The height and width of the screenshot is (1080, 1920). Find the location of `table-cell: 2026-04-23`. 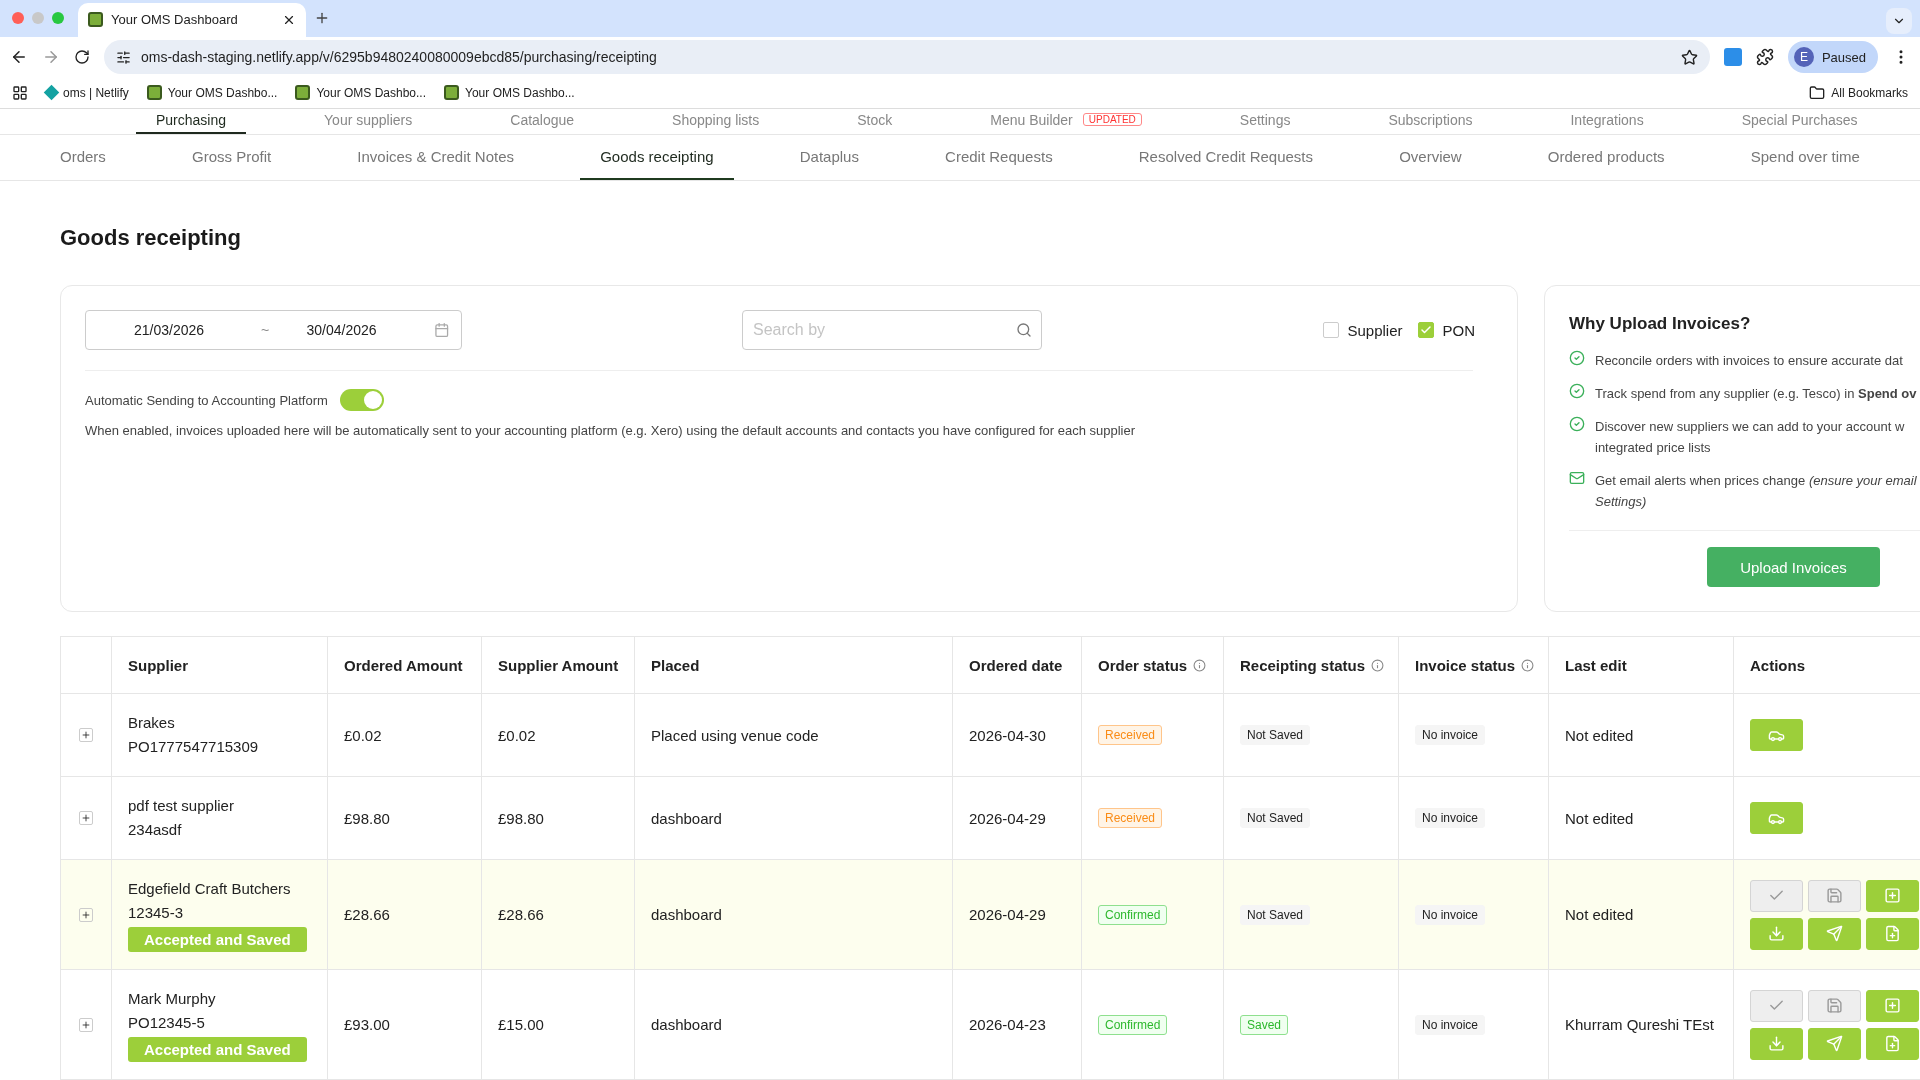

table-cell: 2026-04-23 is located at coordinates (1017, 1024).